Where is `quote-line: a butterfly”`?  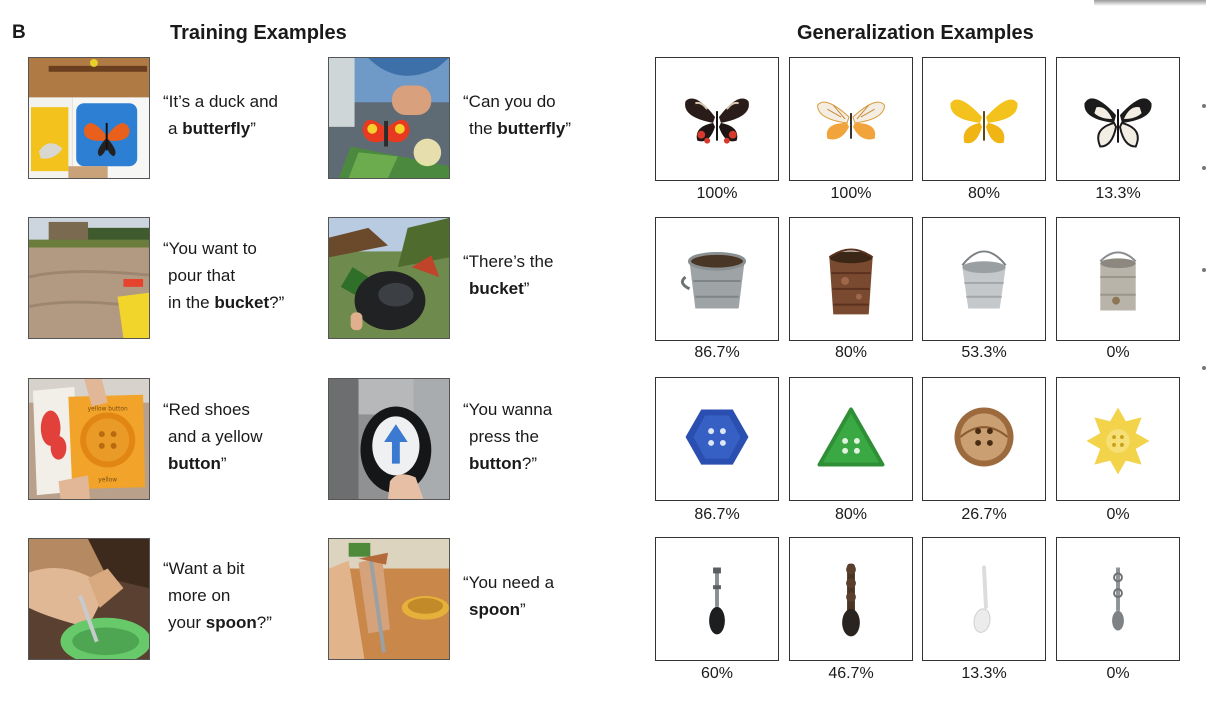
quote-line: a butterfly” is located at coordinates (212, 128).